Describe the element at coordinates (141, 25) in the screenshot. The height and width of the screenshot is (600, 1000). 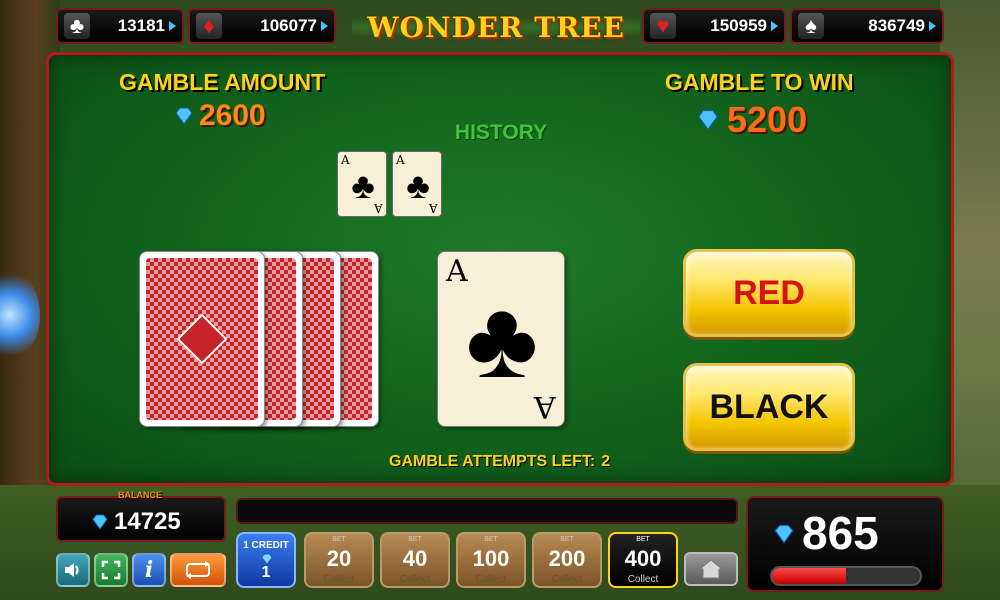
I see `jackpot-clubs-value: 13181` at that location.